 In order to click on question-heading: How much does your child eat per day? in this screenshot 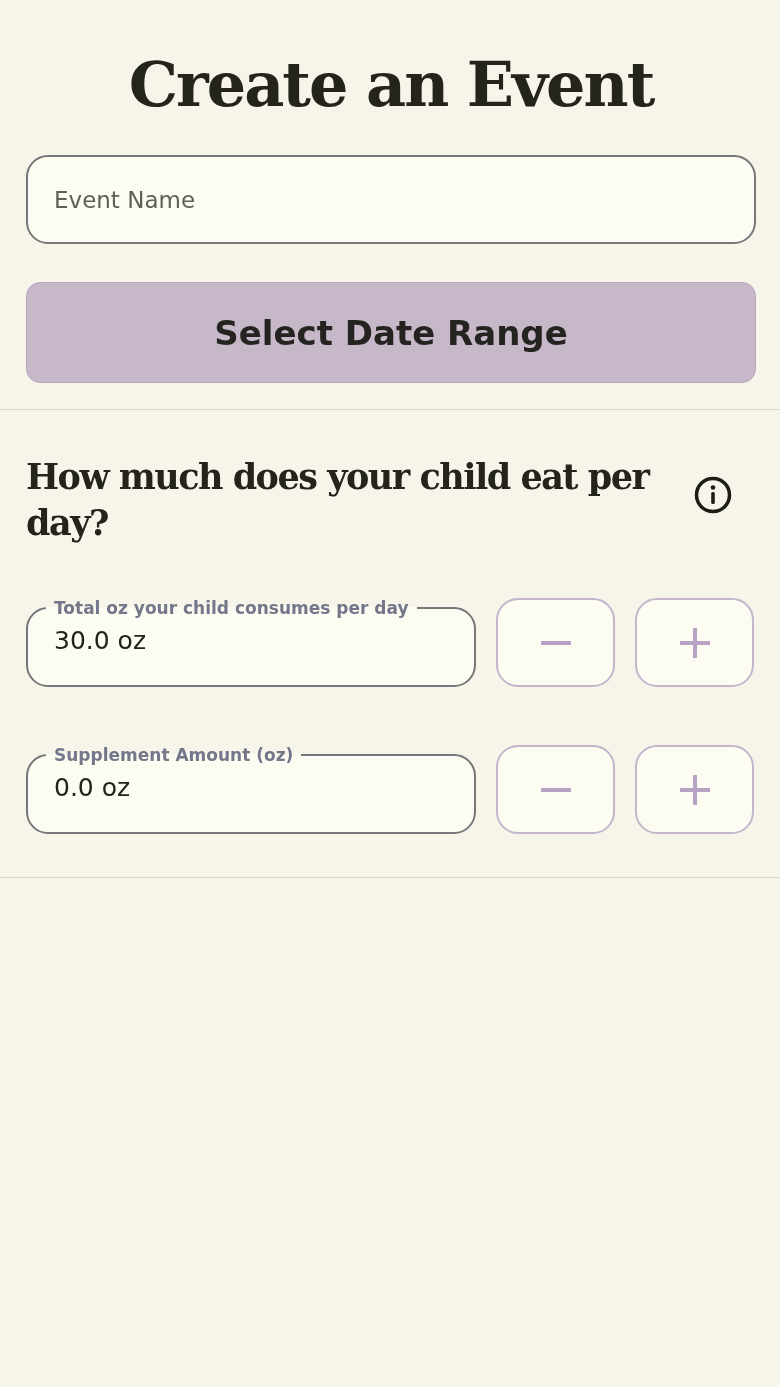, I will do `click(338, 500)`.